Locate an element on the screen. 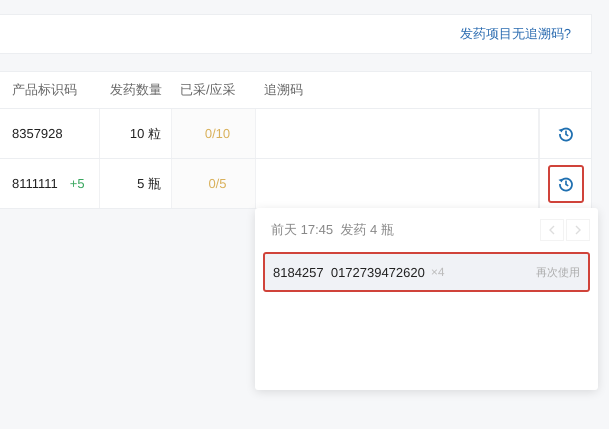 The height and width of the screenshot is (429, 609). trace-code-item: 8184257 0172739472620 ×4 再次使用 is located at coordinates (426, 272).